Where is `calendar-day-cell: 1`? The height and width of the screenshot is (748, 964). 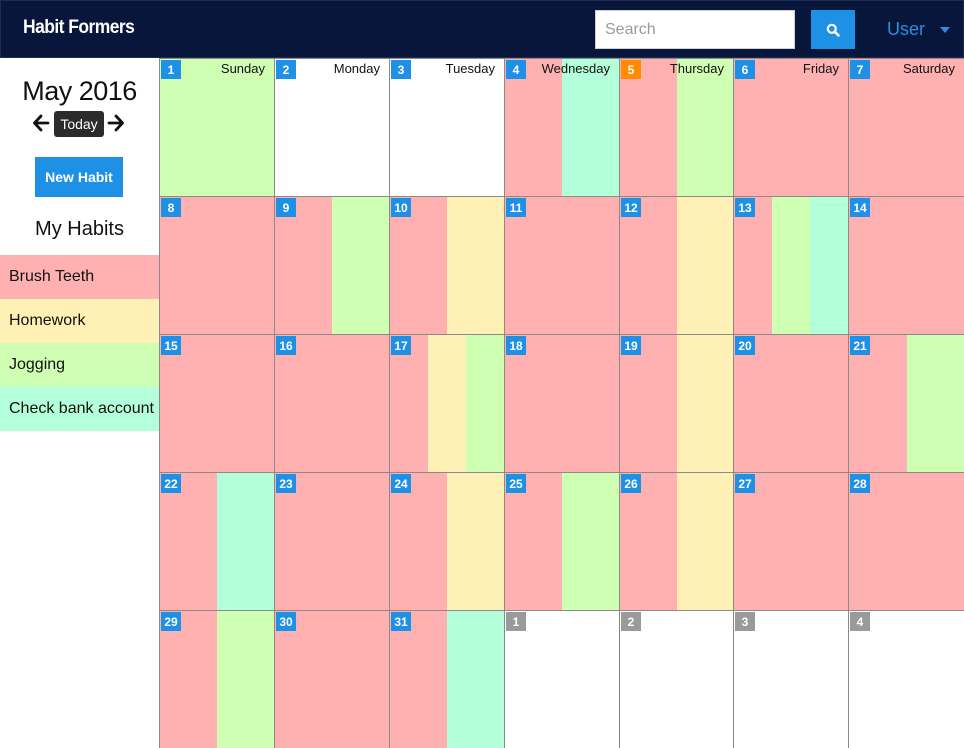 calendar-day-cell: 1 is located at coordinates (562, 679).